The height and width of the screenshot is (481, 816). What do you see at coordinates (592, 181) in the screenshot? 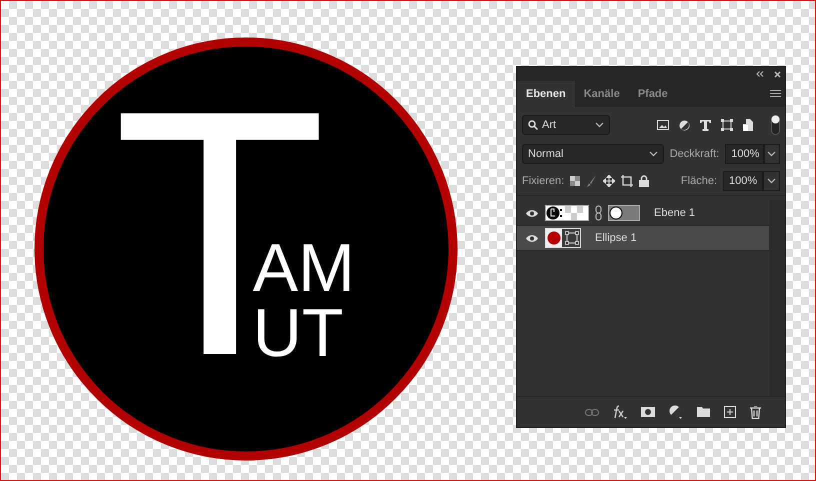
I see `brush-icon` at bounding box center [592, 181].